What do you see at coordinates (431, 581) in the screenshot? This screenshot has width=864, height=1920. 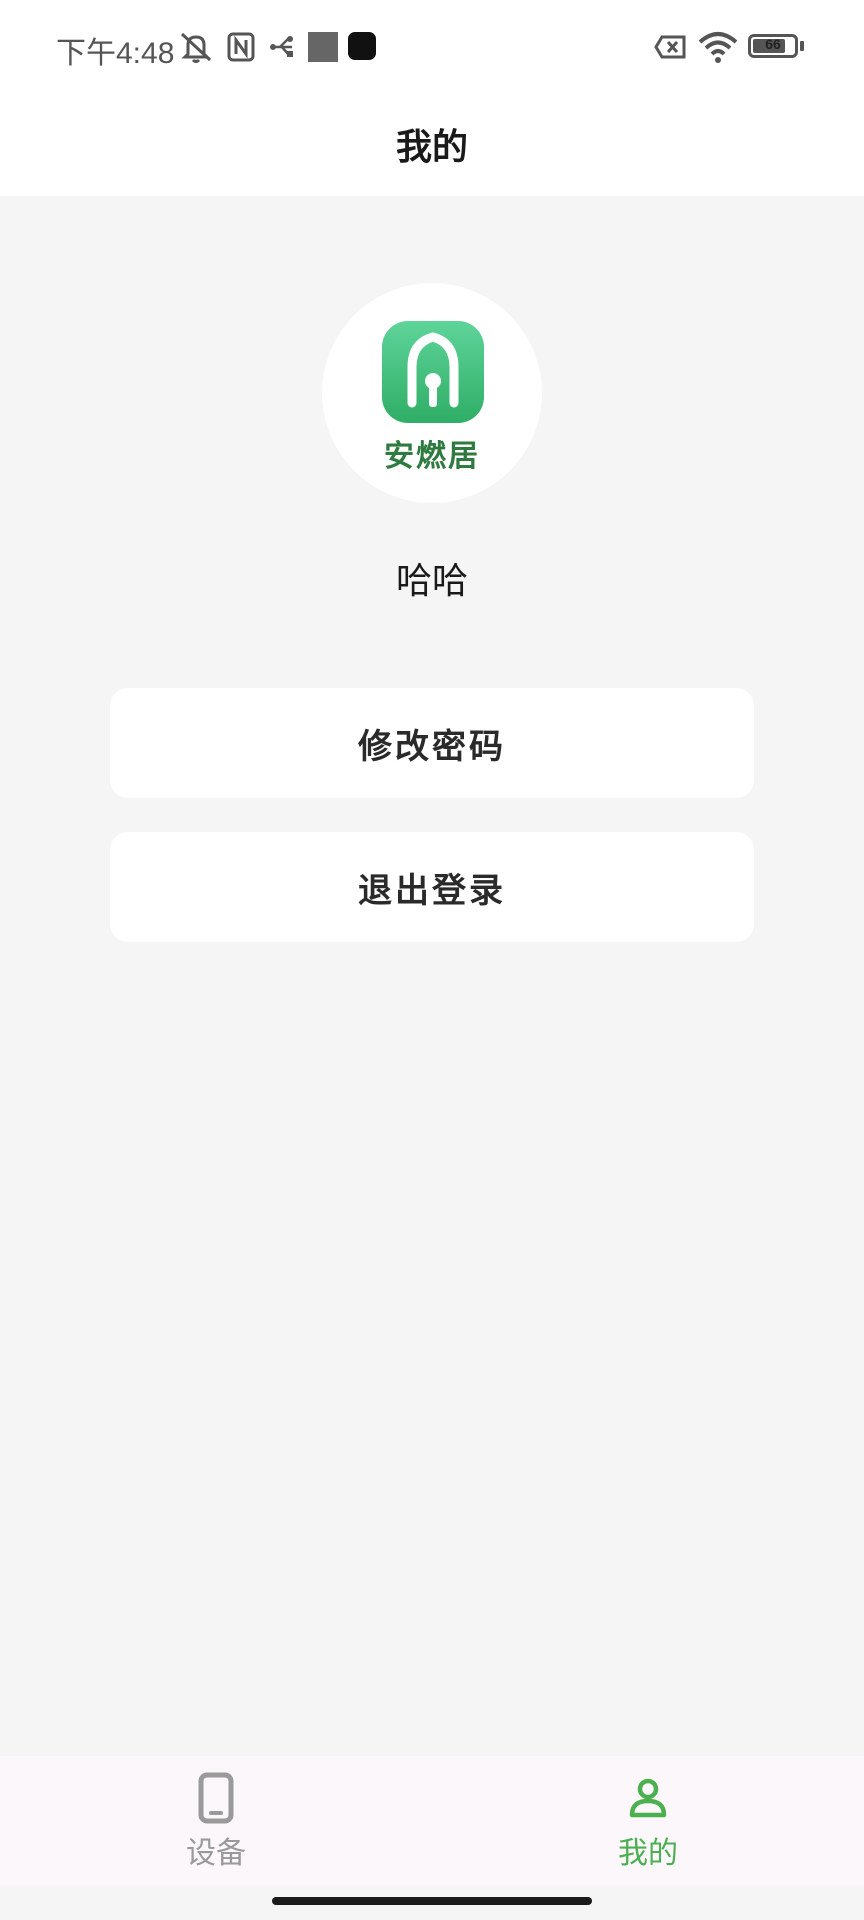 I see `username: 哈哈` at bounding box center [431, 581].